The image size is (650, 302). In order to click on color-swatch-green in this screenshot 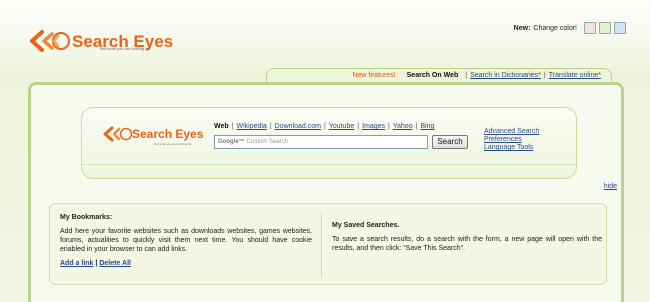, I will do `click(605, 28)`.